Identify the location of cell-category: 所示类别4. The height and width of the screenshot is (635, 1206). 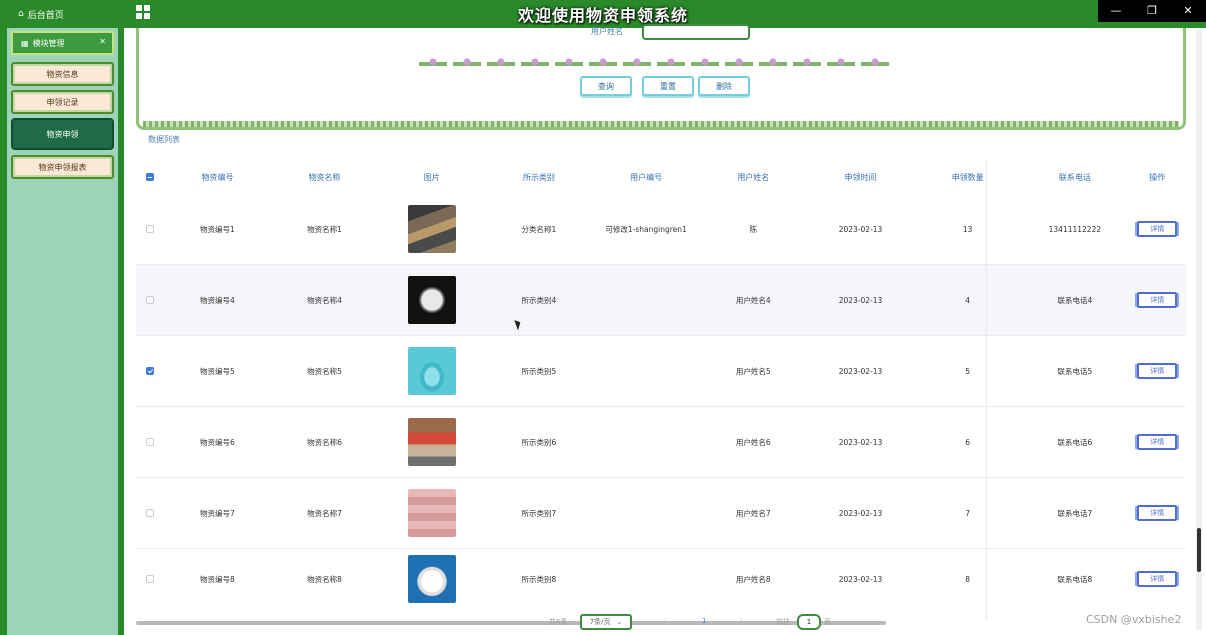
(539, 300).